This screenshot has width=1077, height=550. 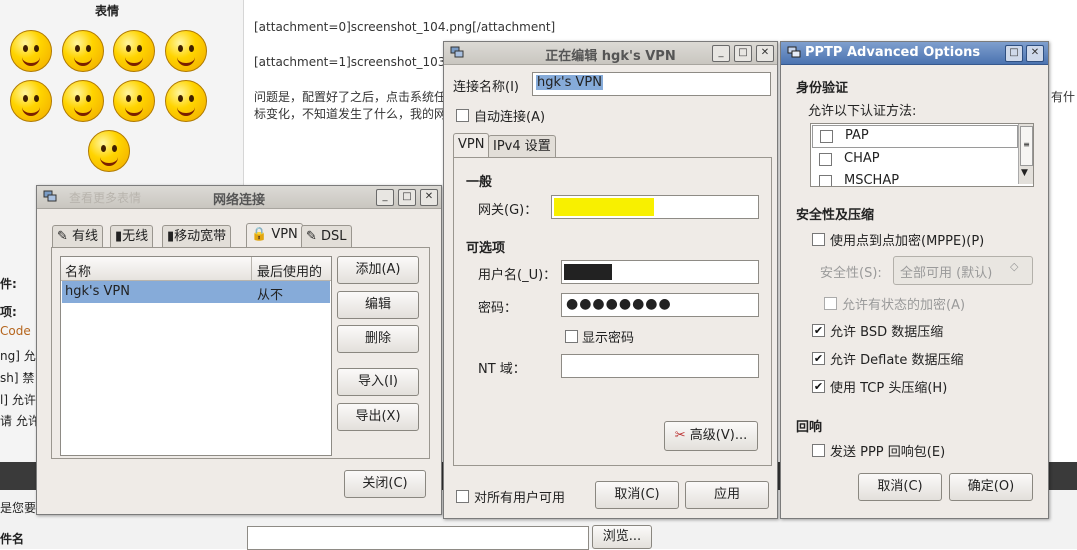 I want to click on connection-list: 名称 最后使用的 hgk's VPN 从不, so click(x=196, y=356).